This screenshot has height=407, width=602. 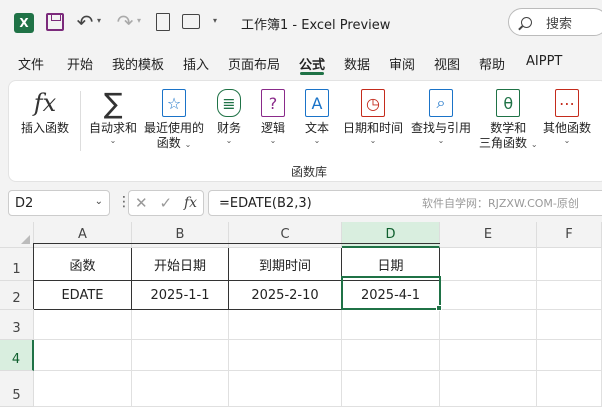 What do you see at coordinates (17, 389) in the screenshot?
I see `row-header-5: 5` at bounding box center [17, 389].